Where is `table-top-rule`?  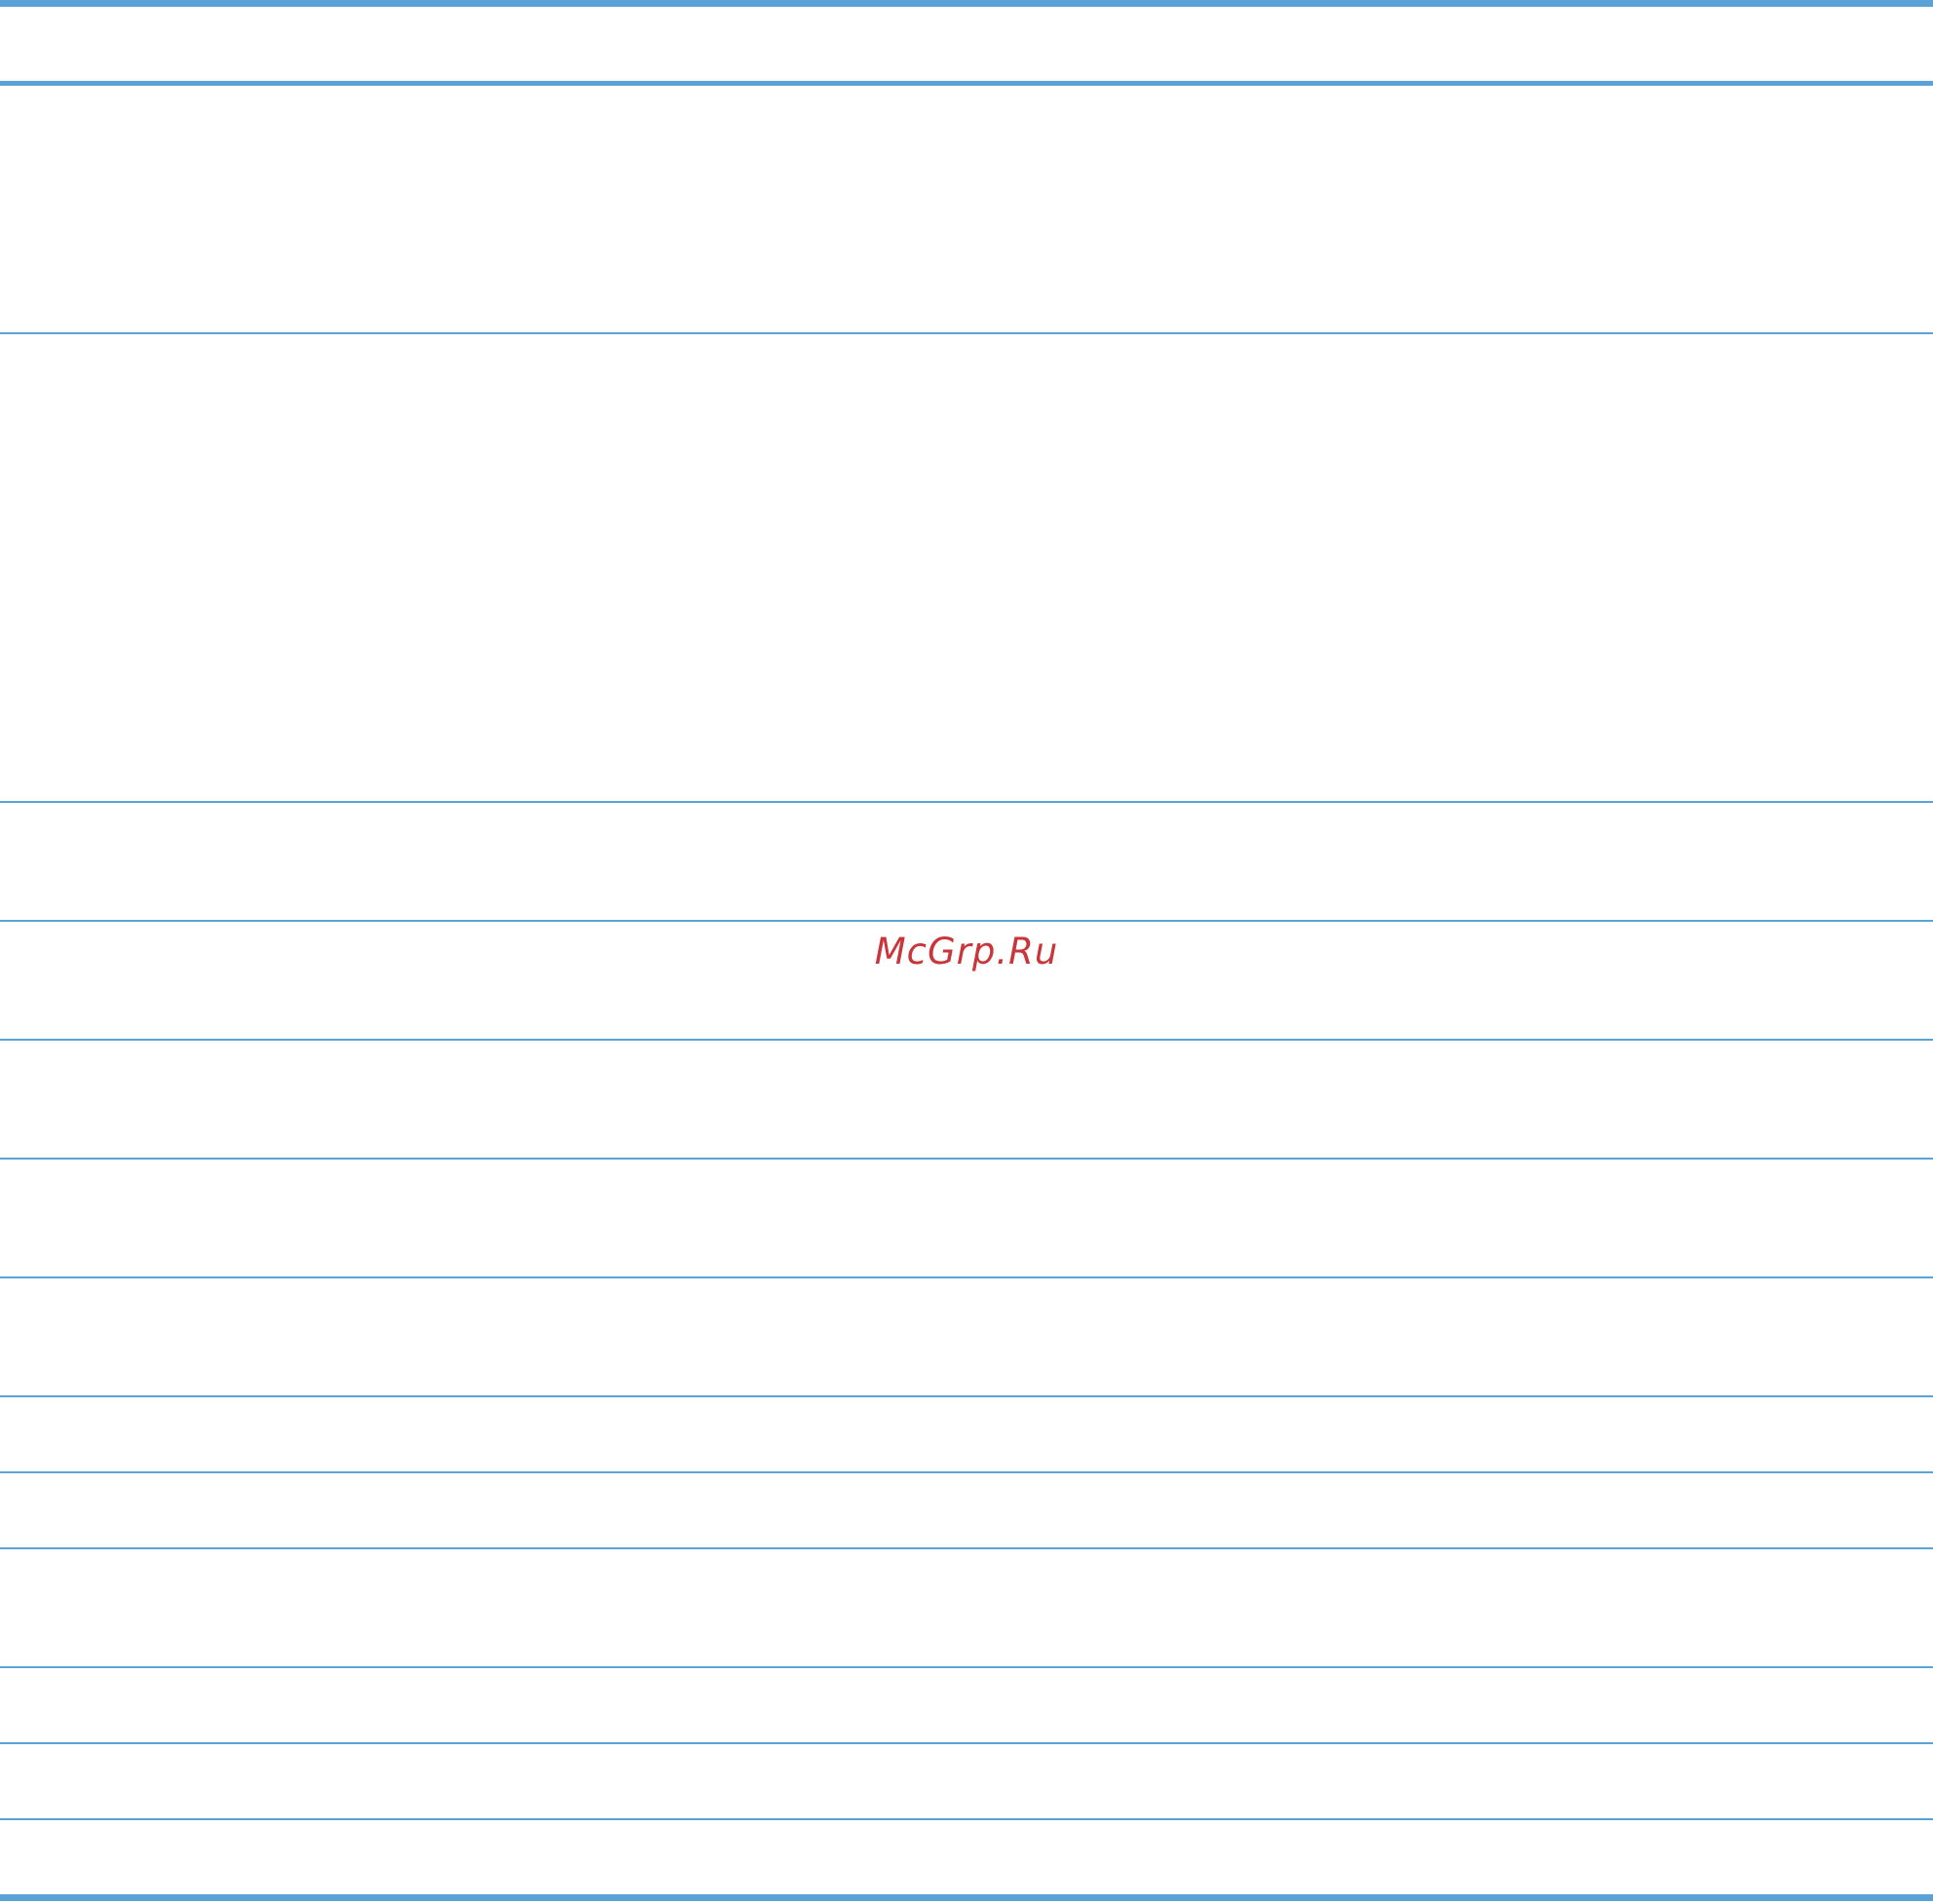 table-top-rule is located at coordinates (967, 3).